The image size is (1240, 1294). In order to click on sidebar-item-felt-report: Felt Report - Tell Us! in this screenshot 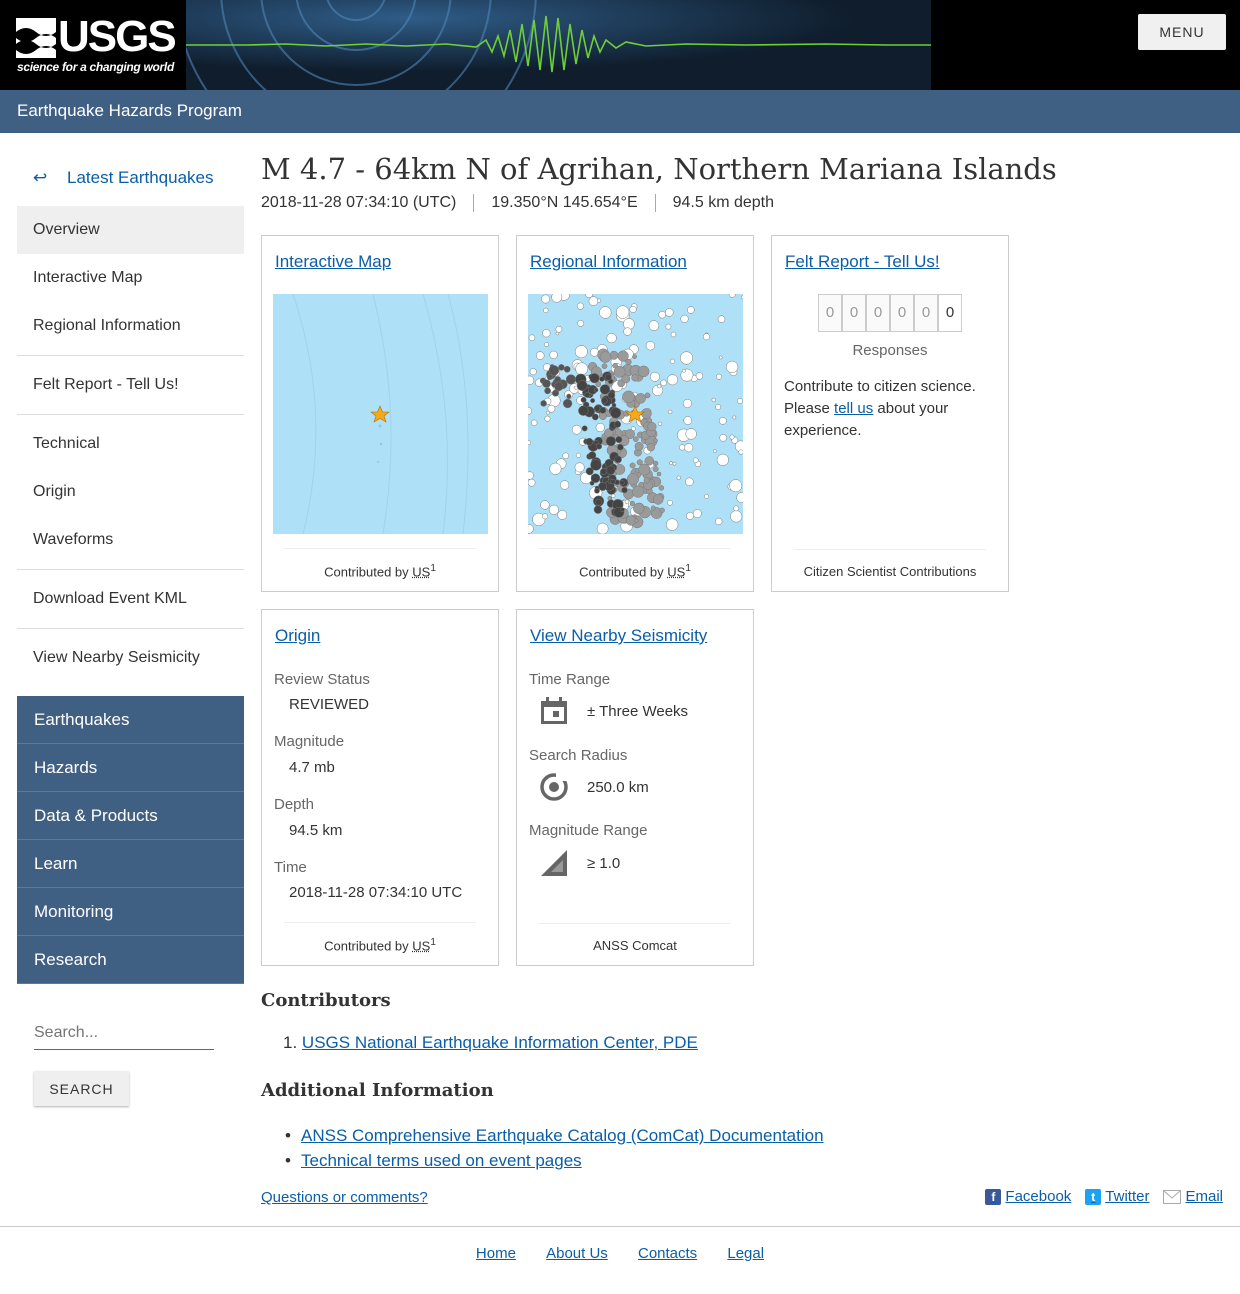, I will do `click(130, 385)`.